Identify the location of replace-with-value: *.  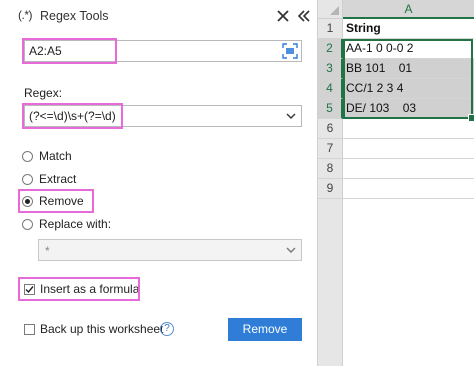
(47, 251).